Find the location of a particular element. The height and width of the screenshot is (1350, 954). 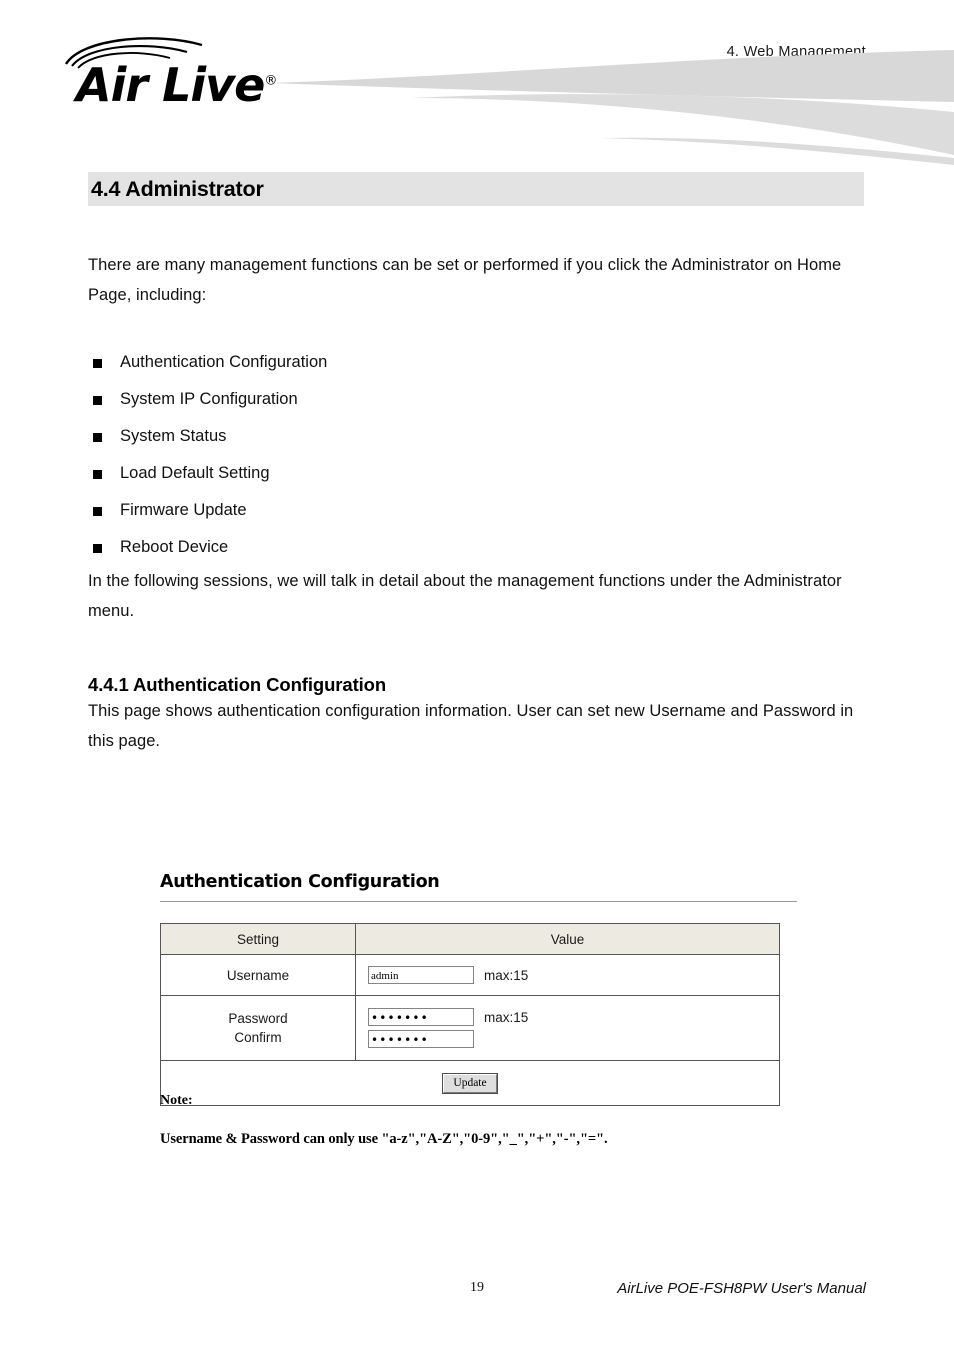

password-field-line: ••••••• max:15 is located at coordinates (573, 1017).